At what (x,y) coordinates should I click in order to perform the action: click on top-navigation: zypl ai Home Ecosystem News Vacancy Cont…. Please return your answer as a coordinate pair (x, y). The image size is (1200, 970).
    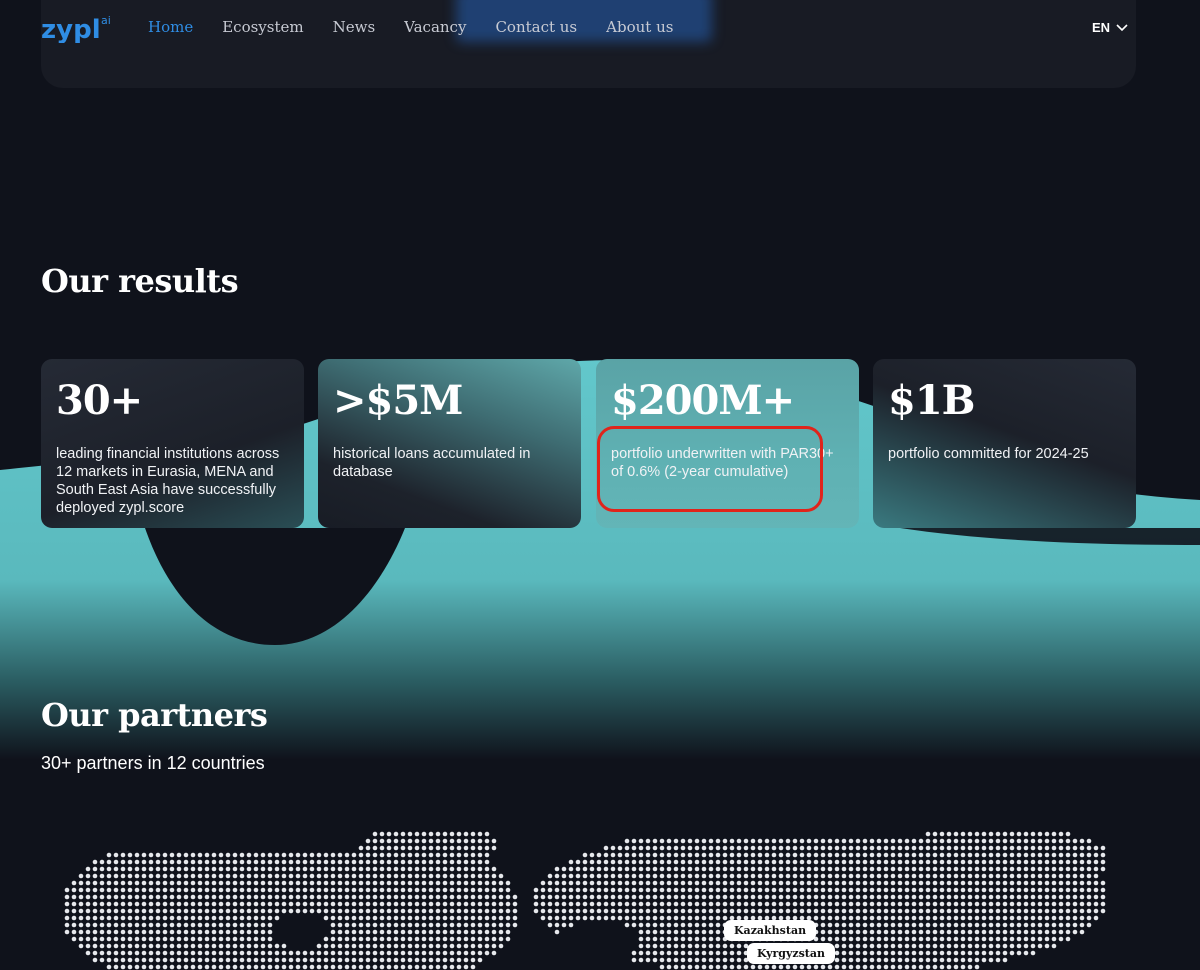
    Looking at the image, I should click on (600, 29).